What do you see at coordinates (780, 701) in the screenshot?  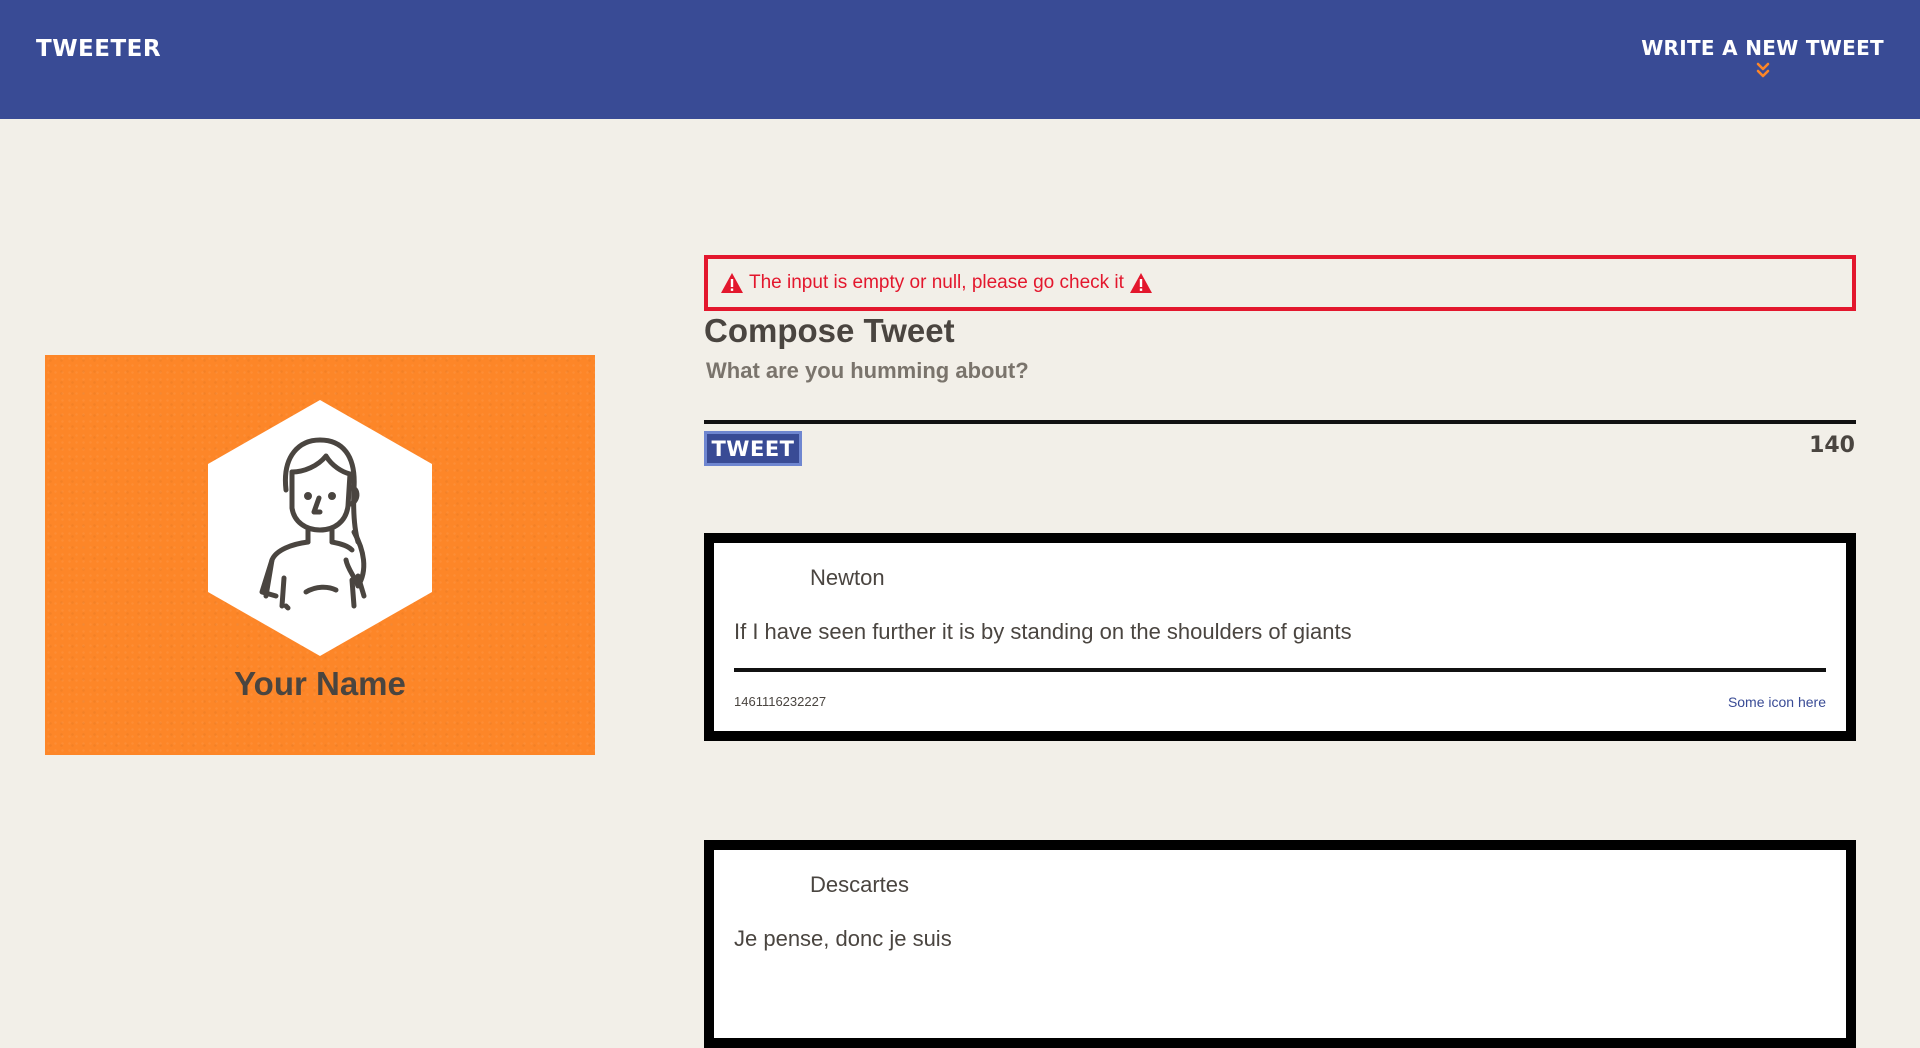 I see `tweet-timestamp: 1461116232227` at bounding box center [780, 701].